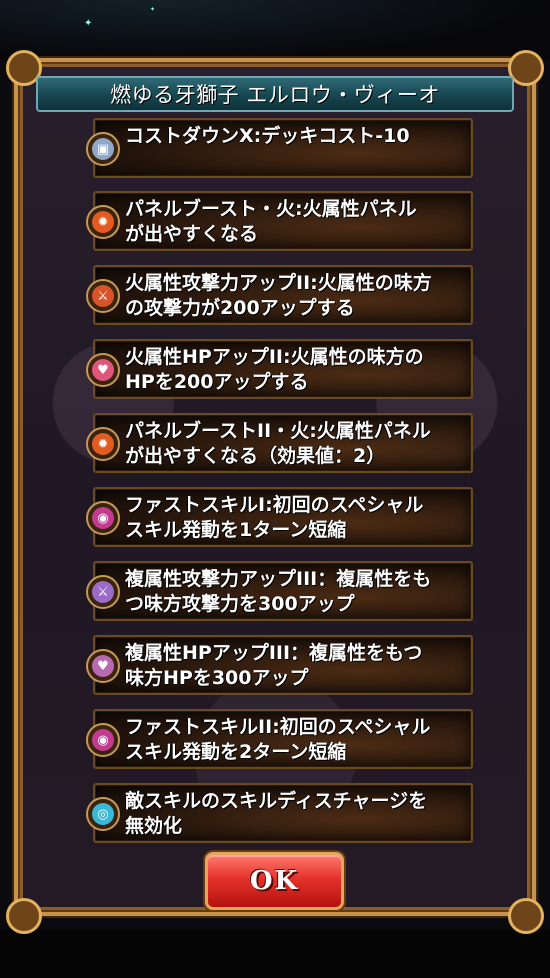  What do you see at coordinates (267, 136) in the screenshot?
I see `skill-description: コストダウンX:デッキコスト-10` at bounding box center [267, 136].